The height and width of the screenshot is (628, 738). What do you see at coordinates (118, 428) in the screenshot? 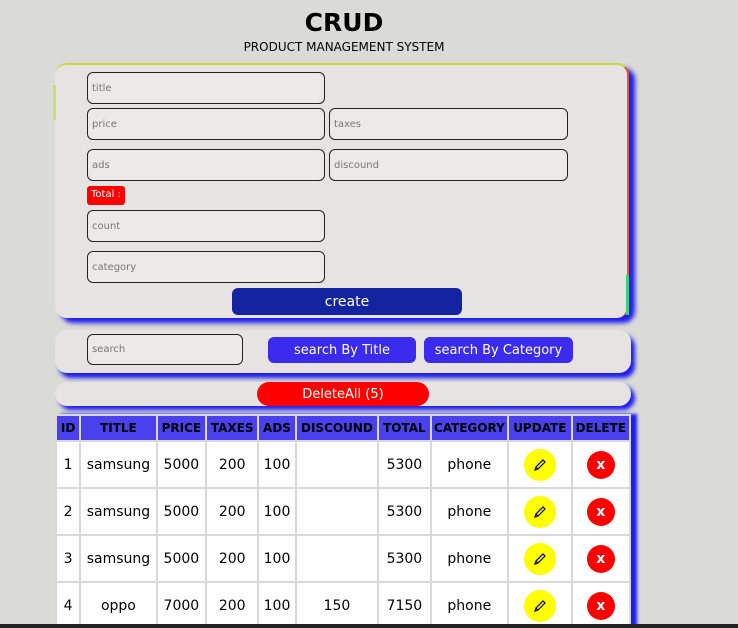
I see `header-title: TITLE` at bounding box center [118, 428].